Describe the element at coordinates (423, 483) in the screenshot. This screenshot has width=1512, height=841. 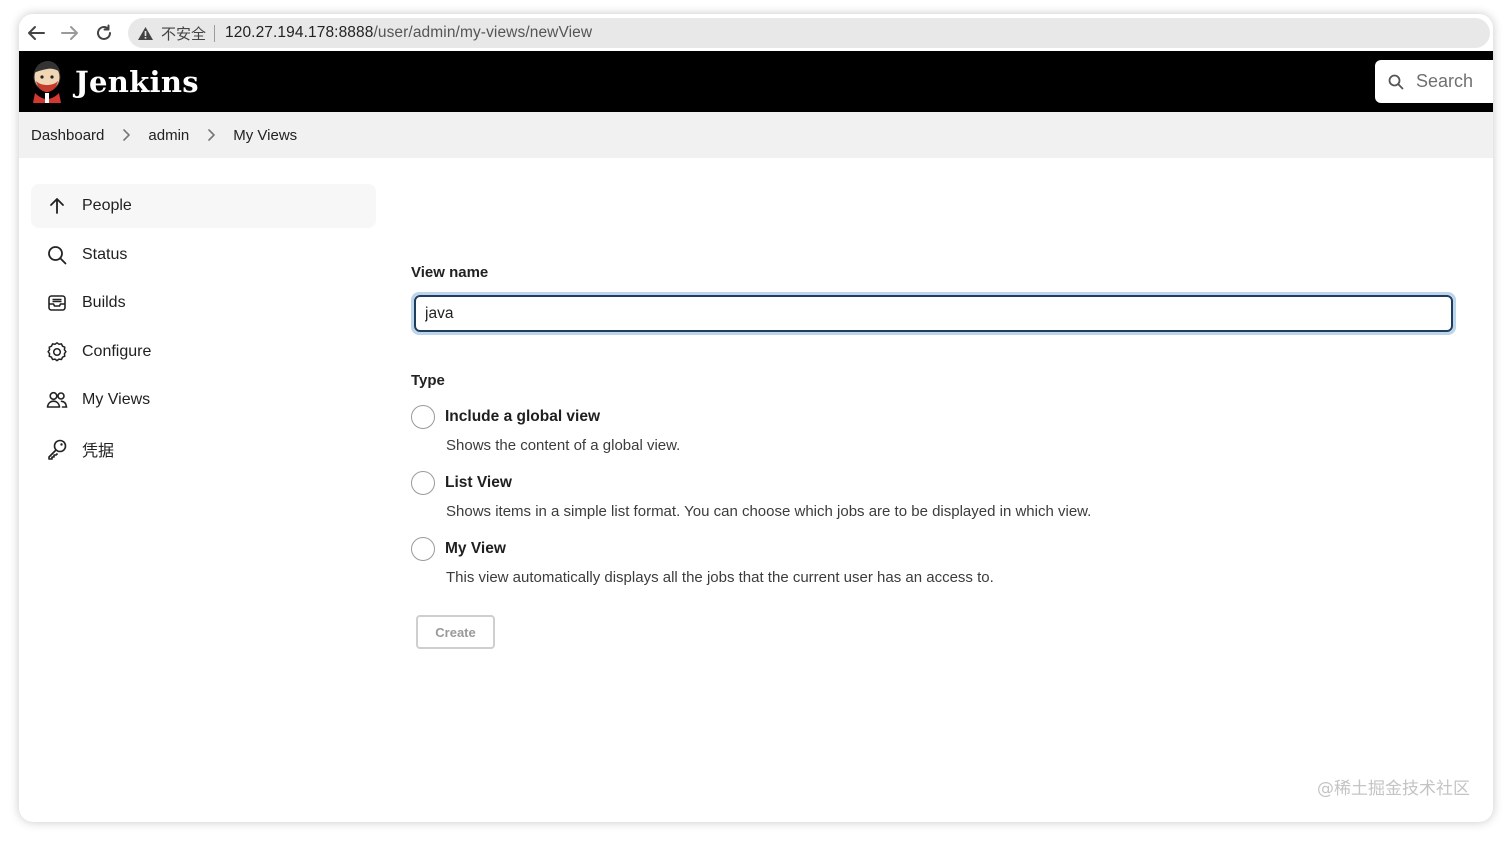
I see `radio-list-view` at that location.